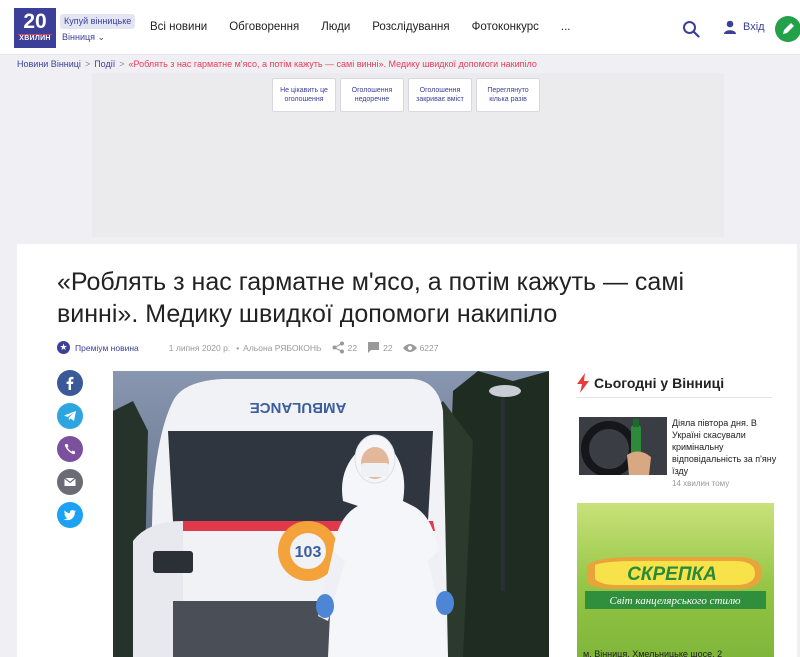 Image resolution: width=800 pixels, height=657 pixels. Describe the element at coordinates (338, 347) in the screenshot. I see `share-icon` at that location.